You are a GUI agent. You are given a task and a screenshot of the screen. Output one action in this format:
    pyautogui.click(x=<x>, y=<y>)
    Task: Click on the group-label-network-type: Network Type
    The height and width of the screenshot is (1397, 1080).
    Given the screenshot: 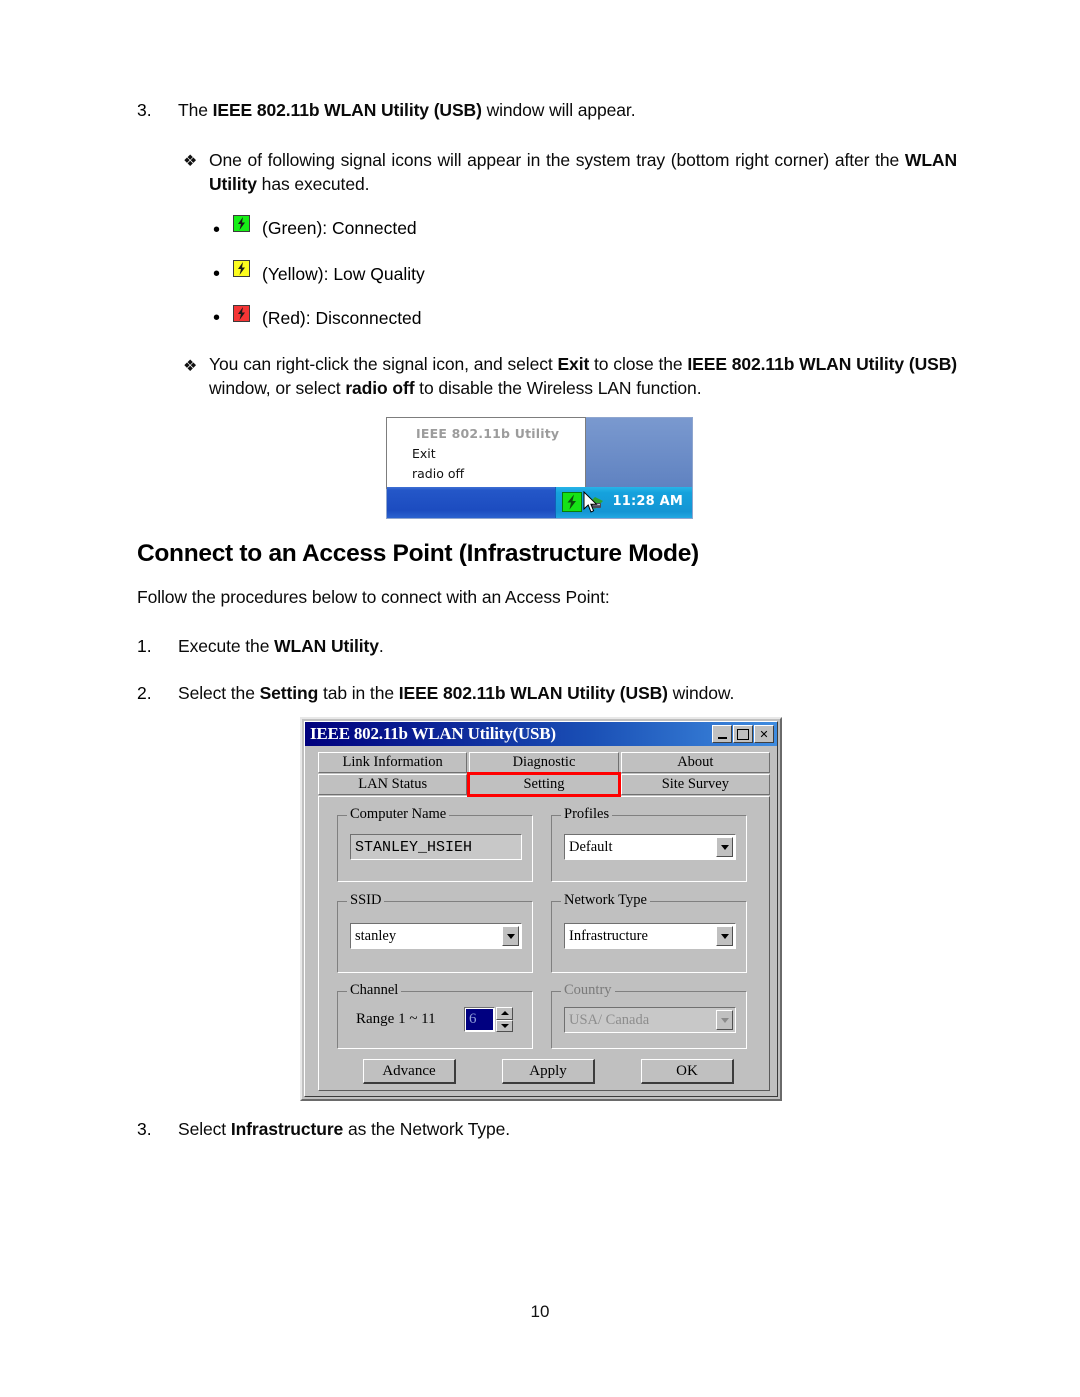 What is the action you would take?
    pyautogui.click(x=605, y=900)
    